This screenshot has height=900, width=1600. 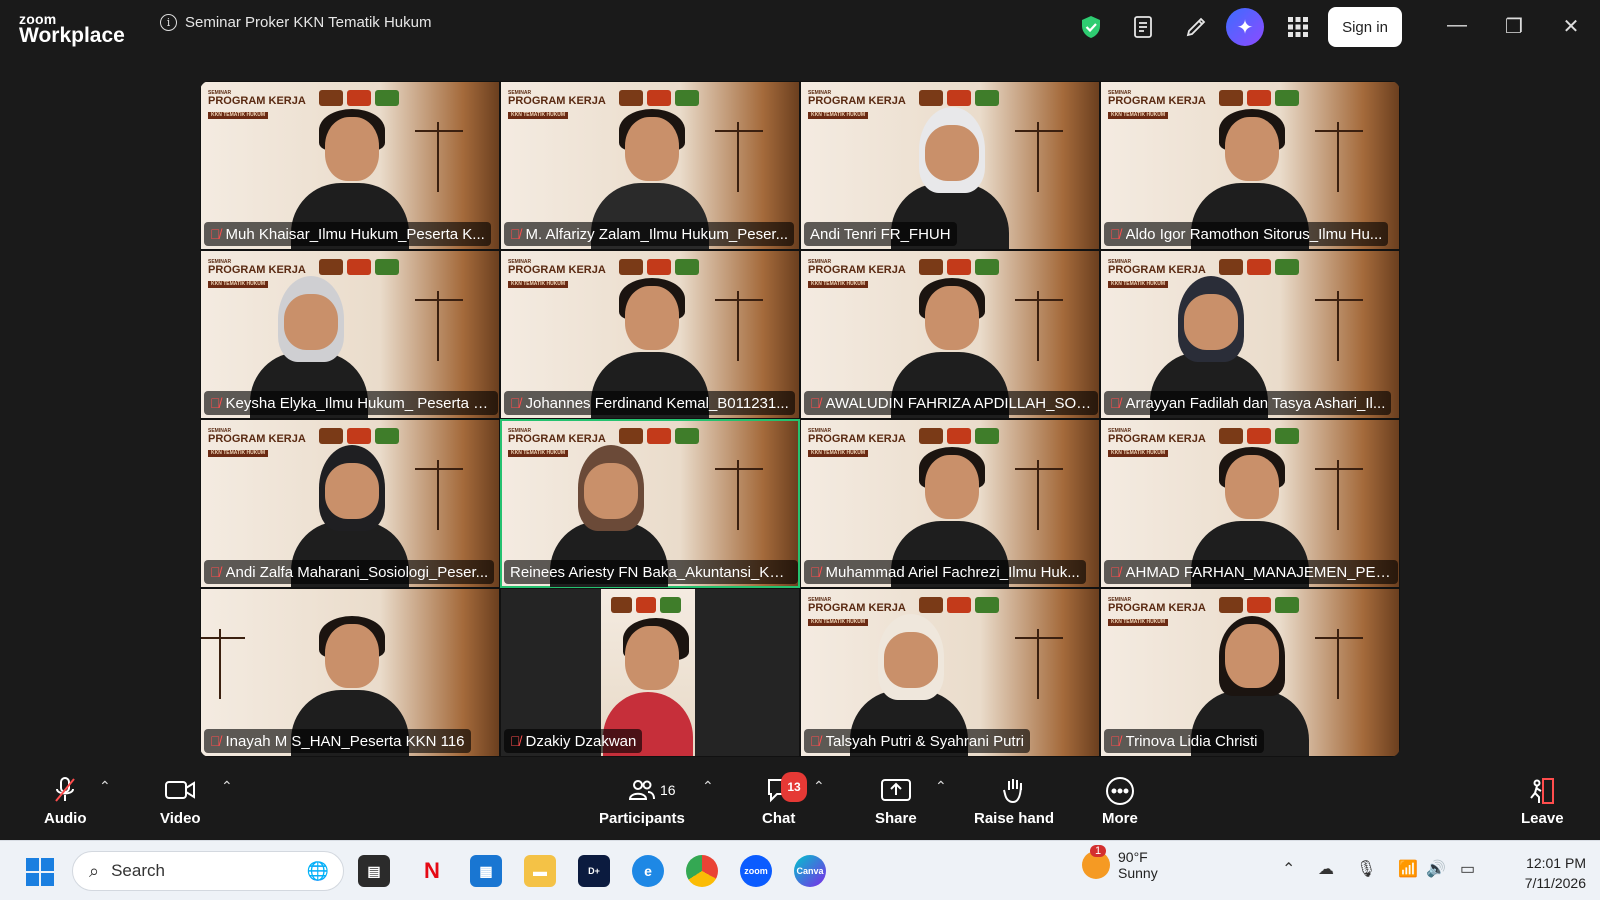 I want to click on windows-start-icon, so click(x=40, y=872).